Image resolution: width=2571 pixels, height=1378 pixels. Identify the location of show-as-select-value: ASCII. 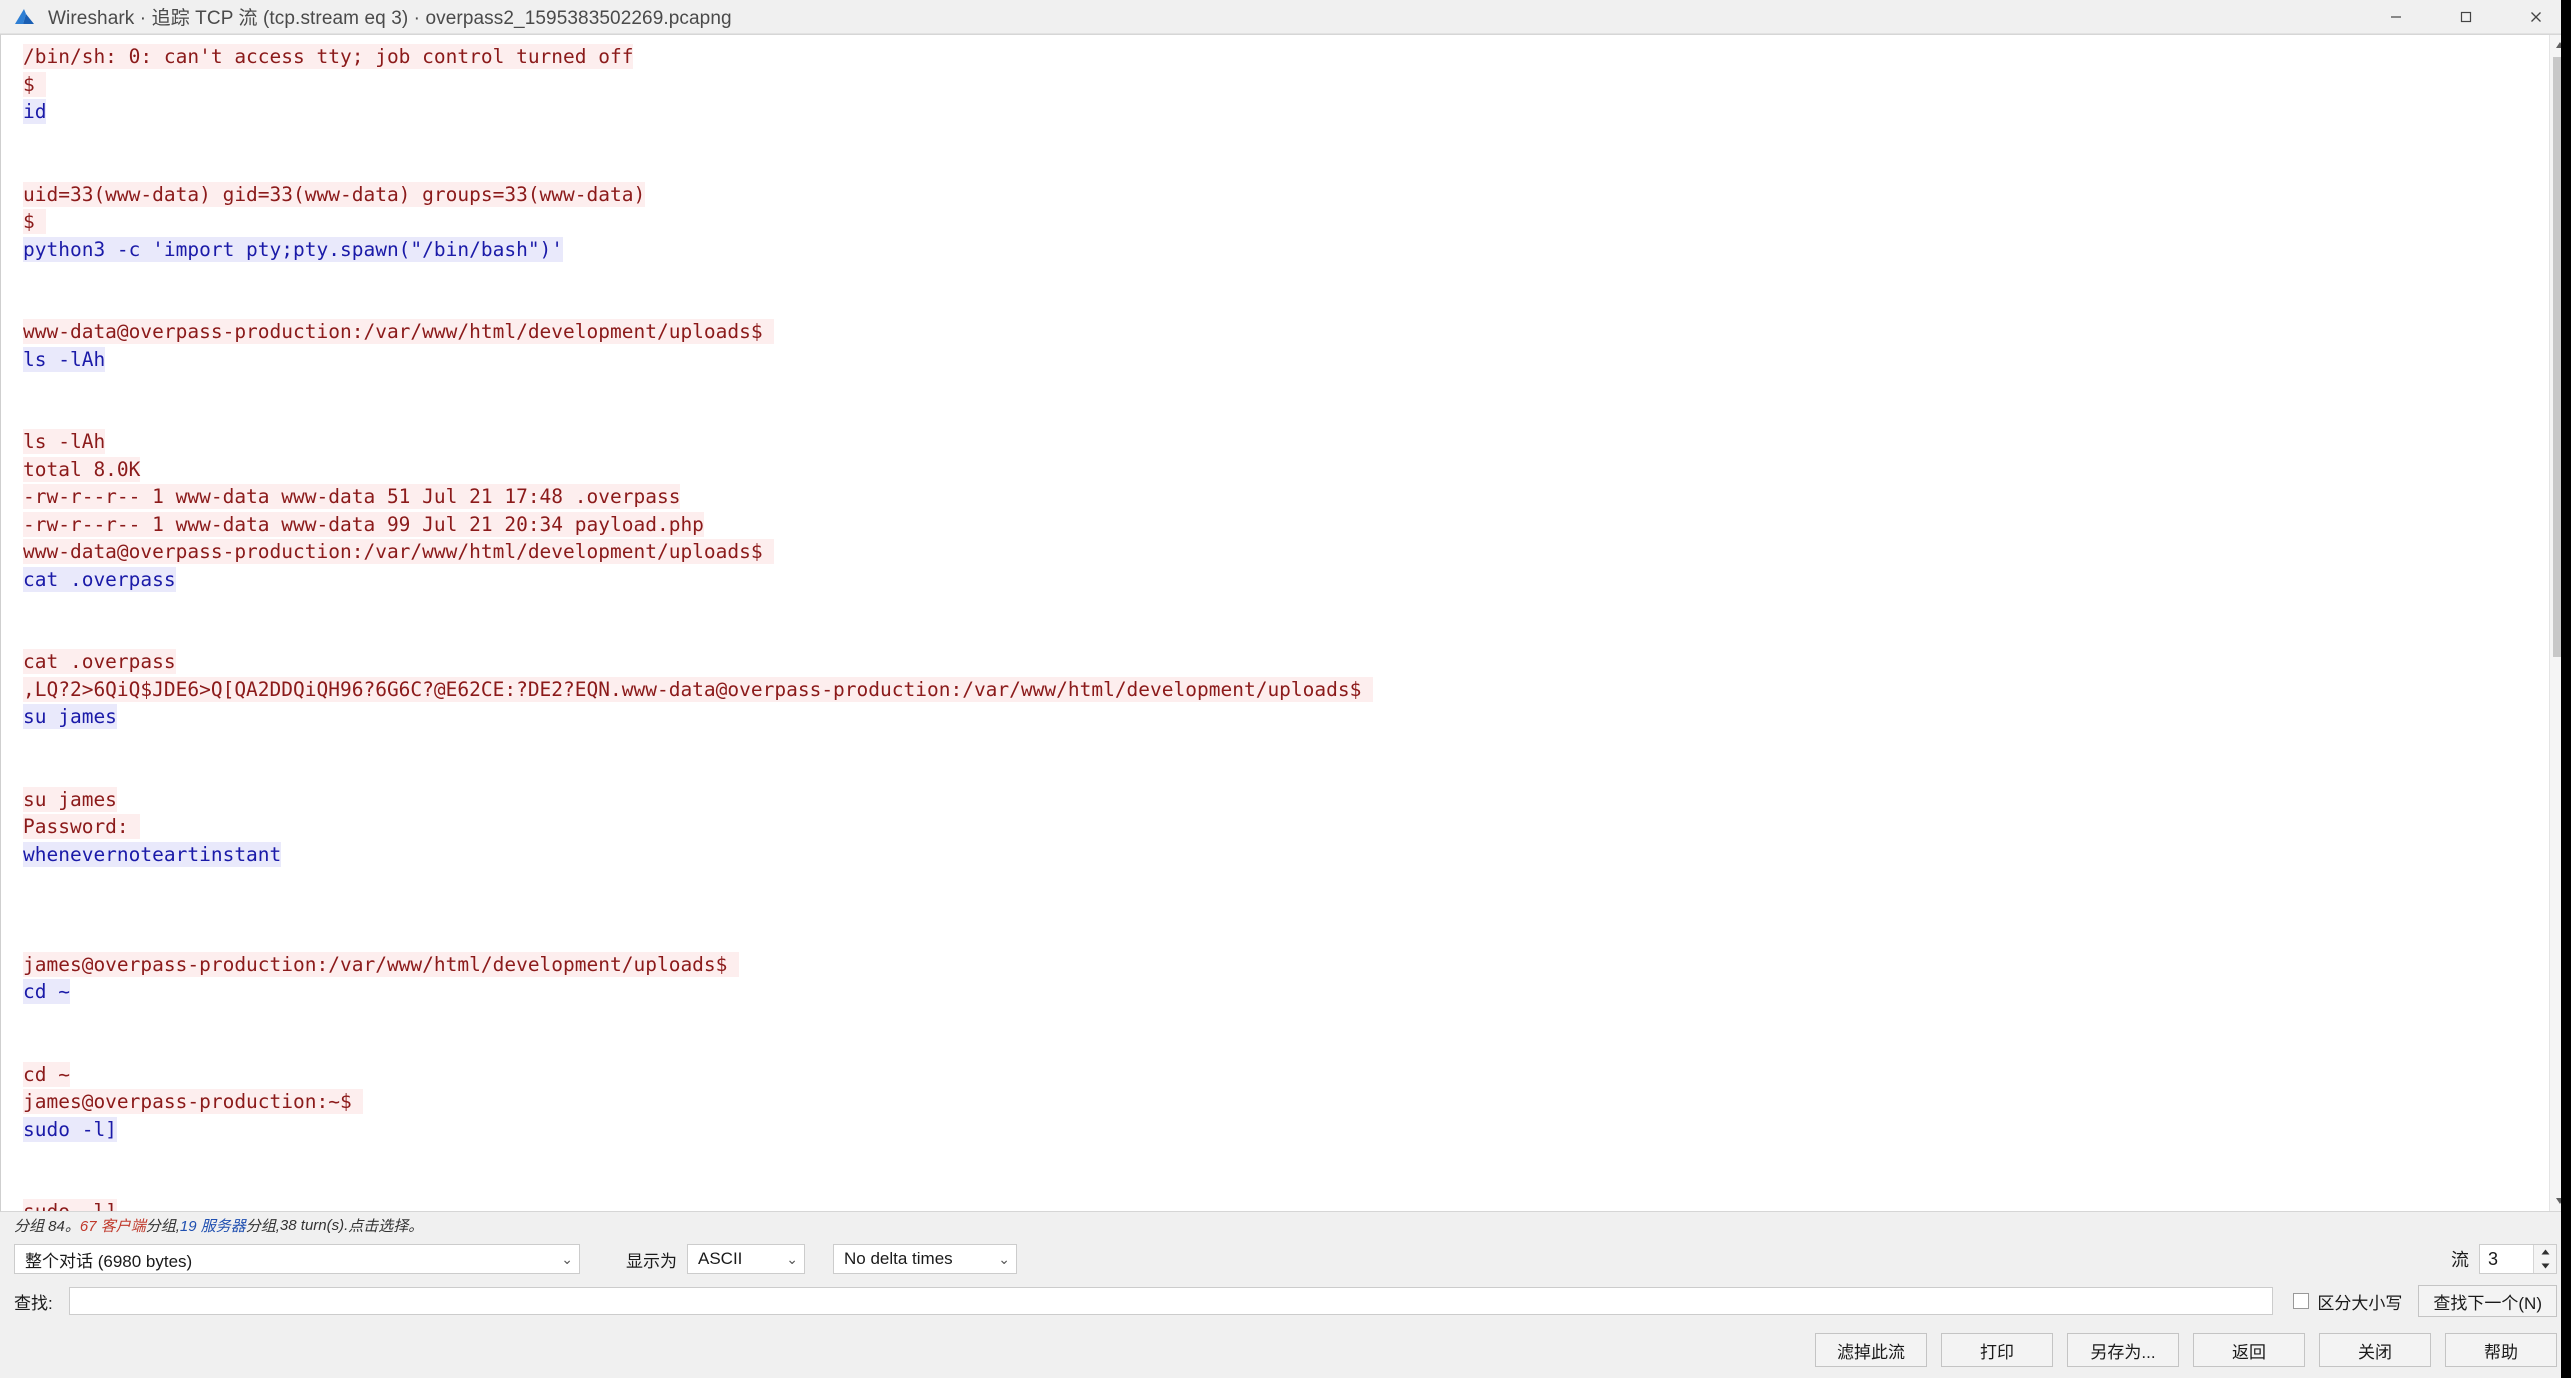
(720, 1258).